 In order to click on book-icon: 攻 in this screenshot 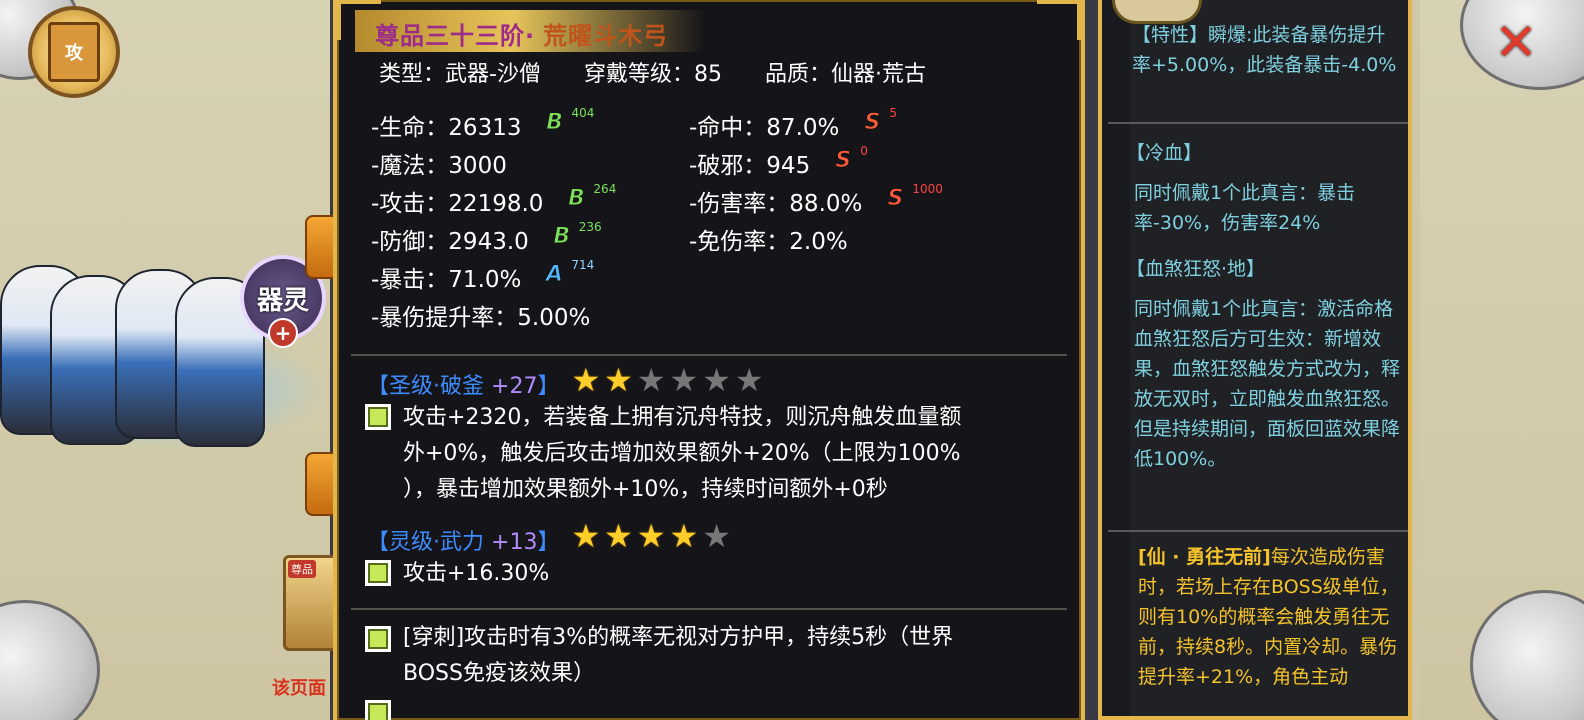, I will do `click(74, 52)`.